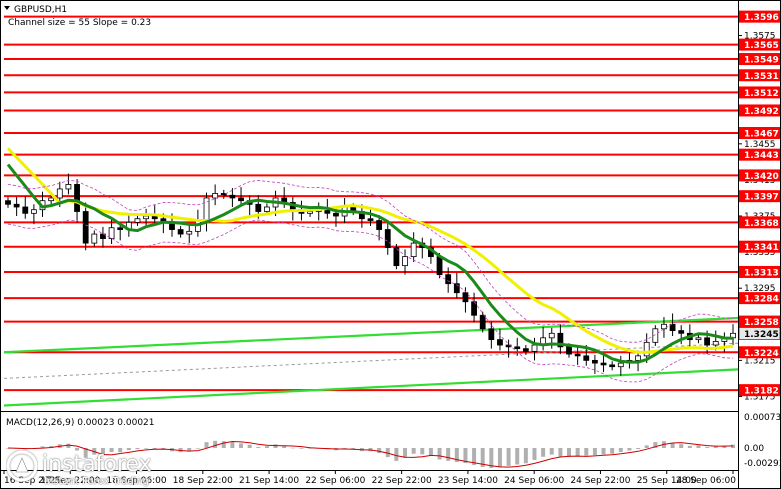  What do you see at coordinates (761, 18) in the screenshot?
I see `level-price-label: 1.3596` at bounding box center [761, 18].